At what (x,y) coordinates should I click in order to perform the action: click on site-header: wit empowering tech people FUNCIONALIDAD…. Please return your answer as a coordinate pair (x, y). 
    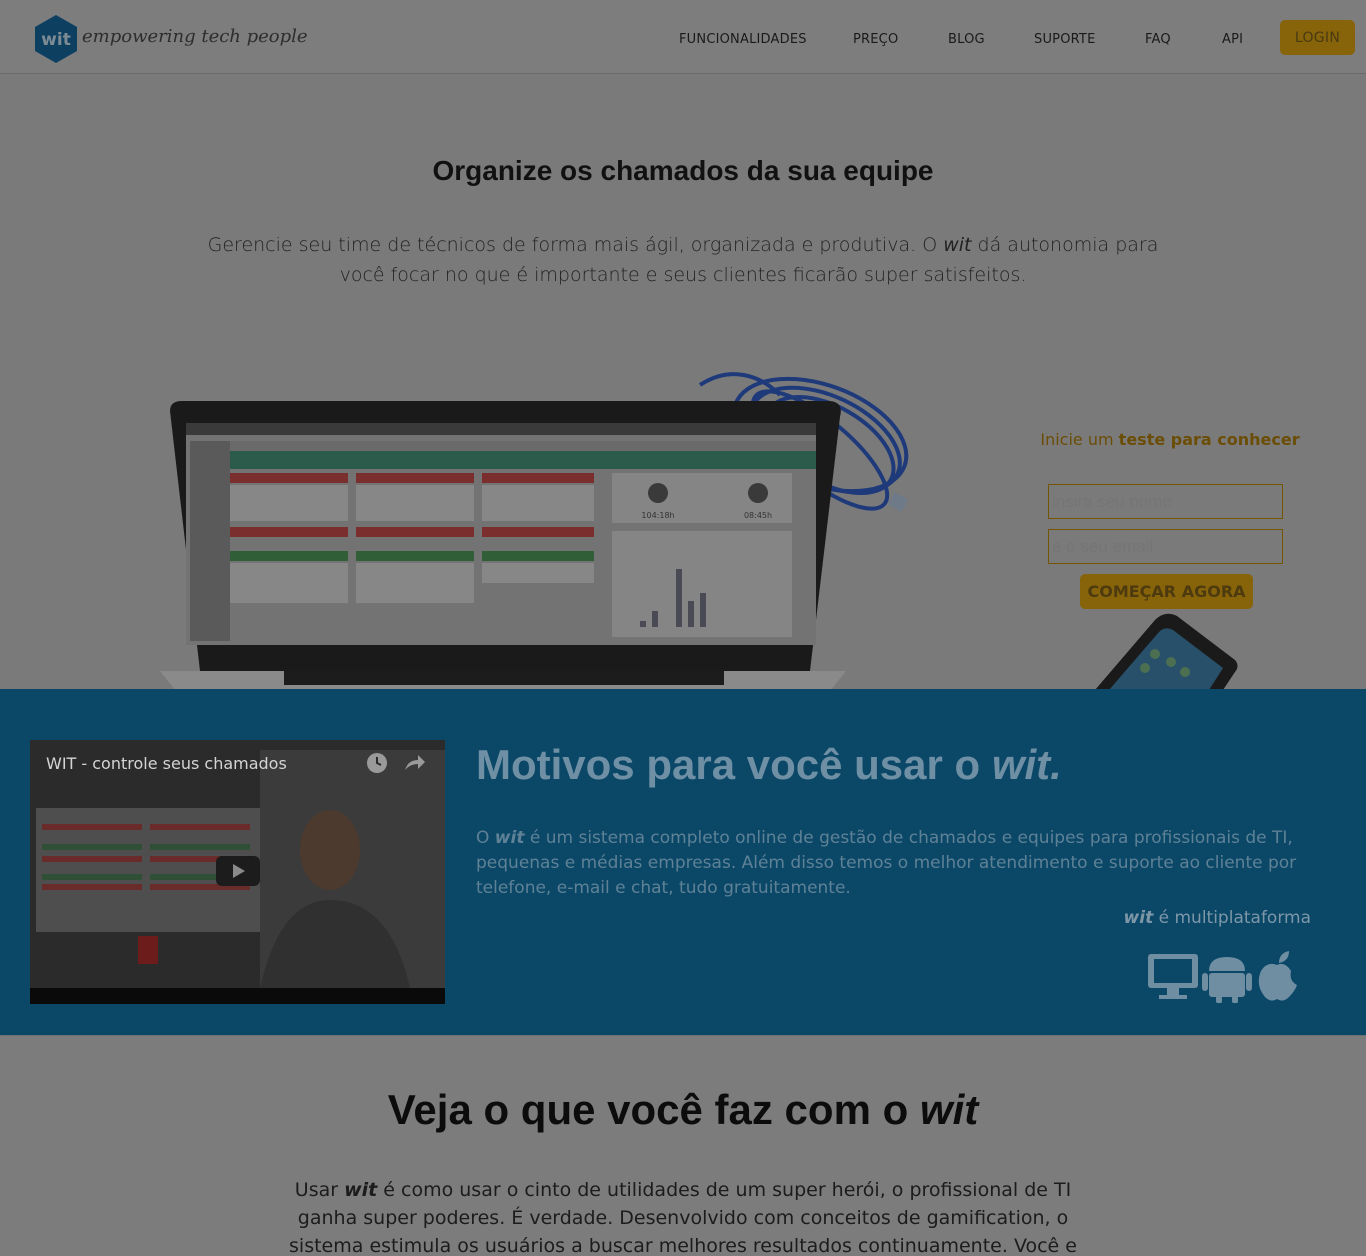
    Looking at the image, I should click on (683, 37).